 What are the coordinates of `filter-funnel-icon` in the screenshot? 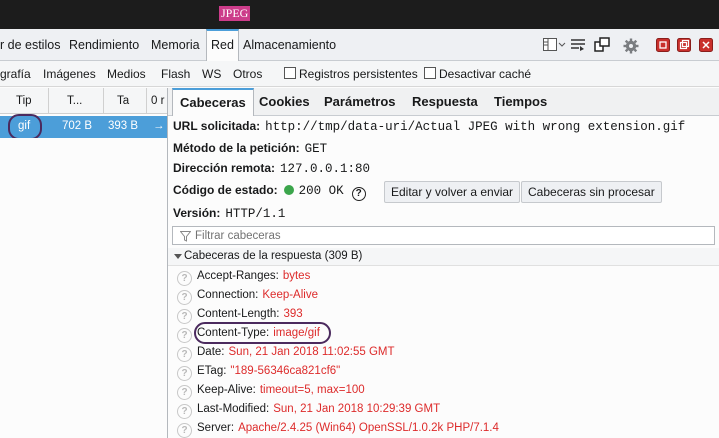 It's located at (185, 236).